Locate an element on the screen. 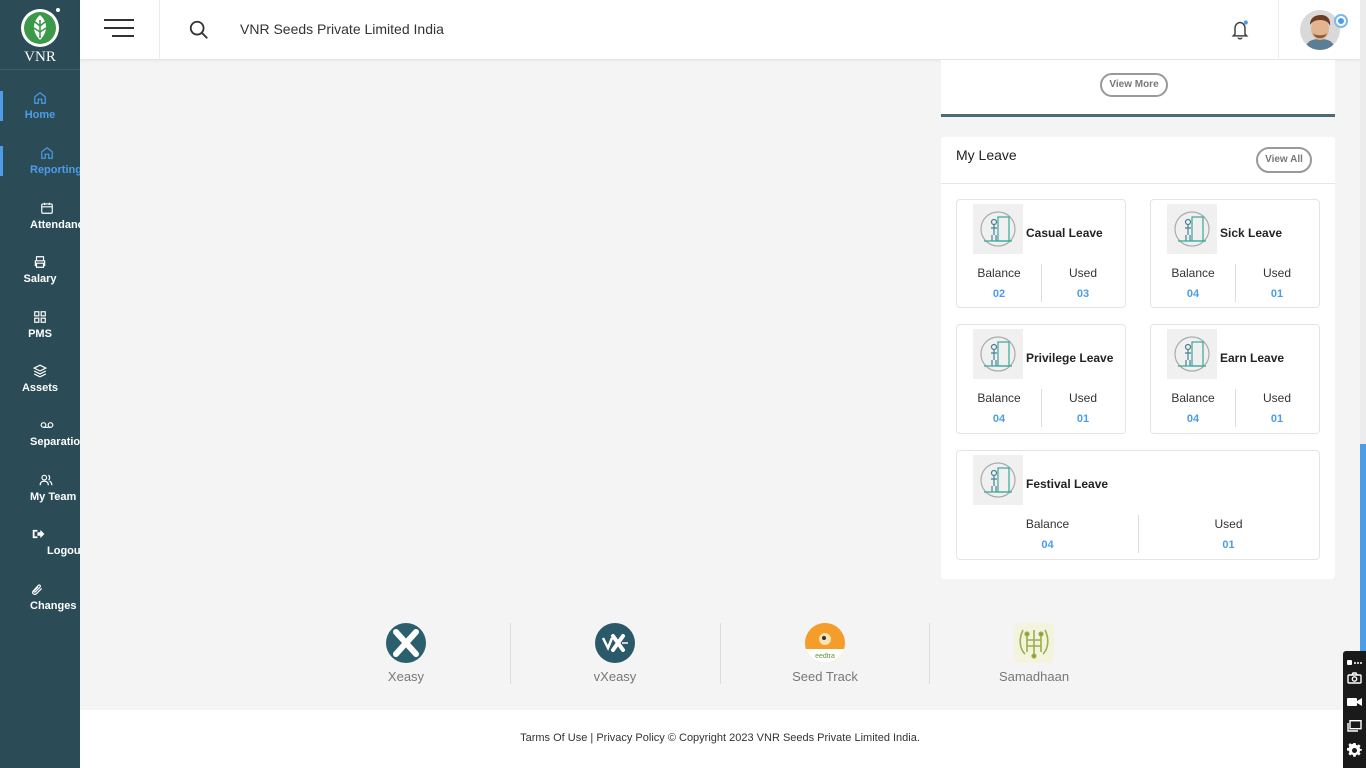 The width and height of the screenshot is (1366, 768). sidebar-item-my-team: My Team is located at coordinates (40, 496).